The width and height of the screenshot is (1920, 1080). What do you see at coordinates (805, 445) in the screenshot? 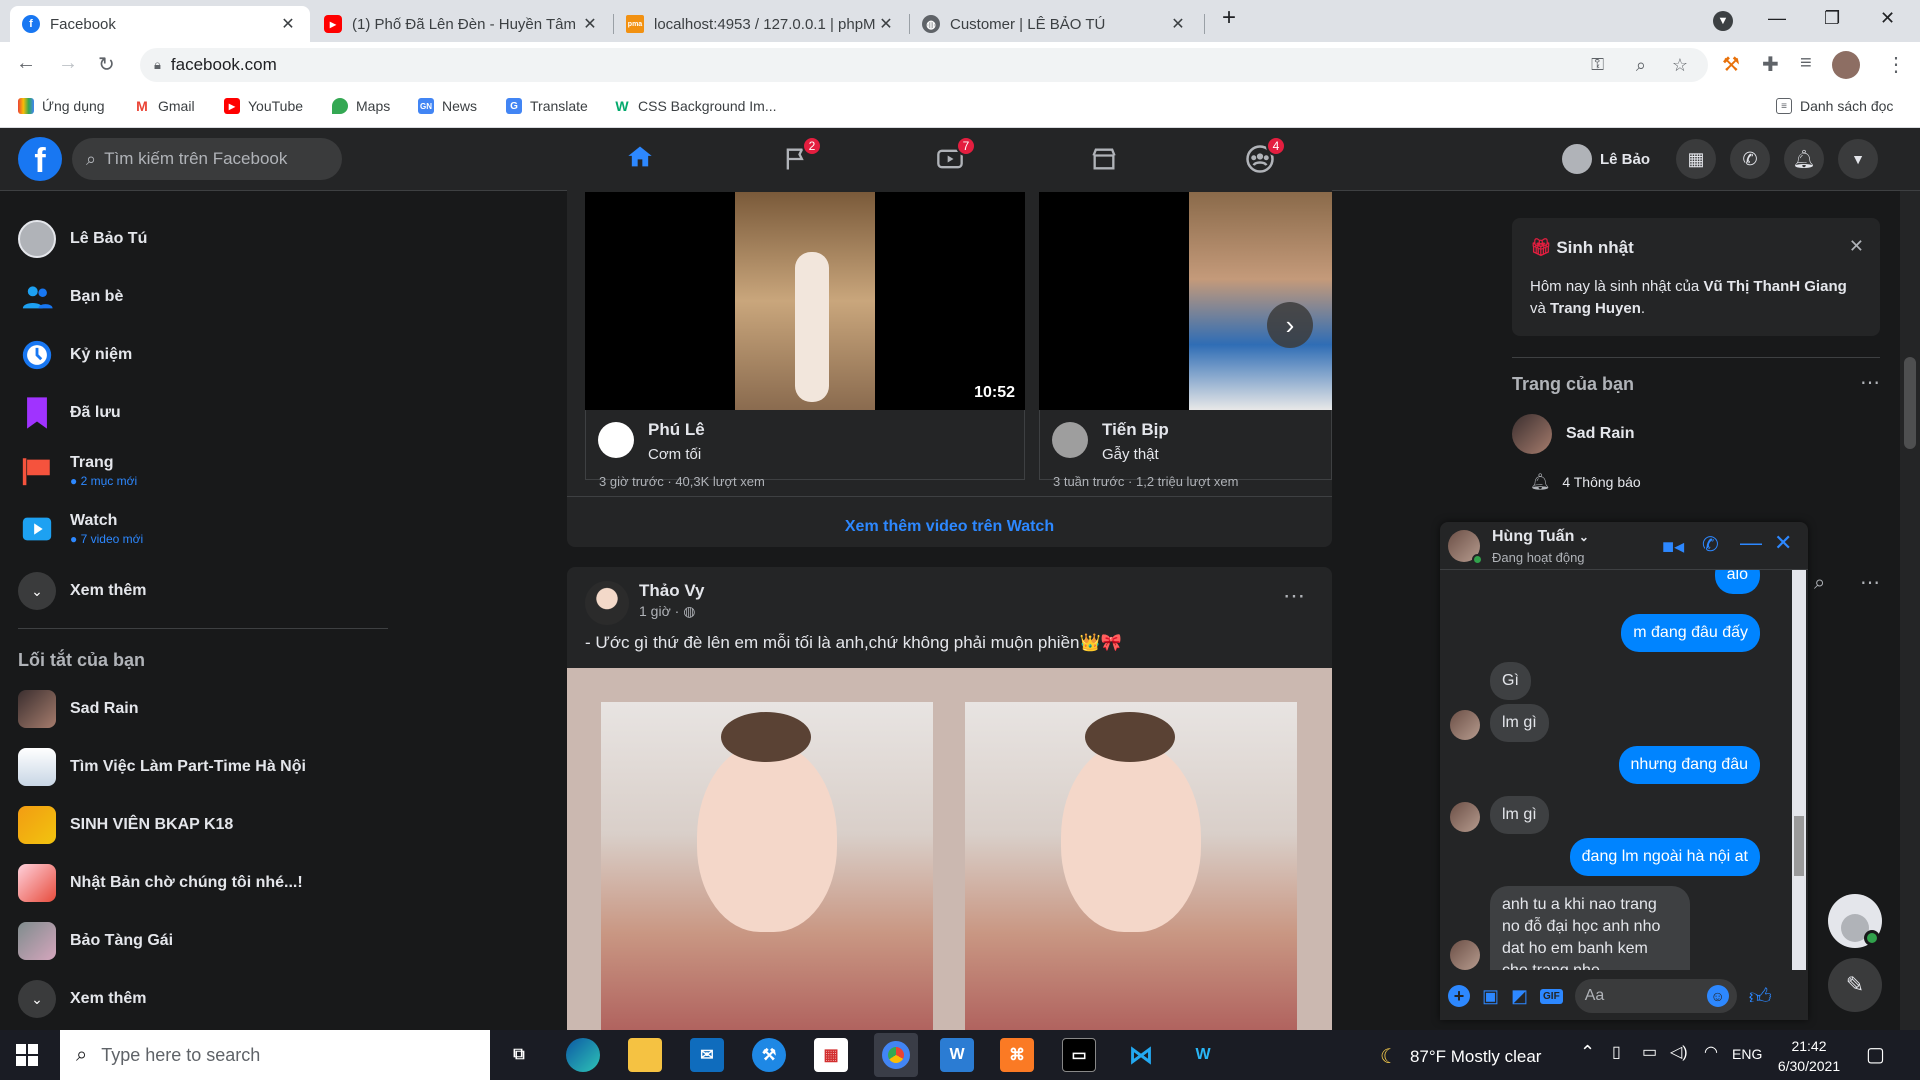
I see `video-info: Phú Lê Cơm tối` at bounding box center [805, 445].